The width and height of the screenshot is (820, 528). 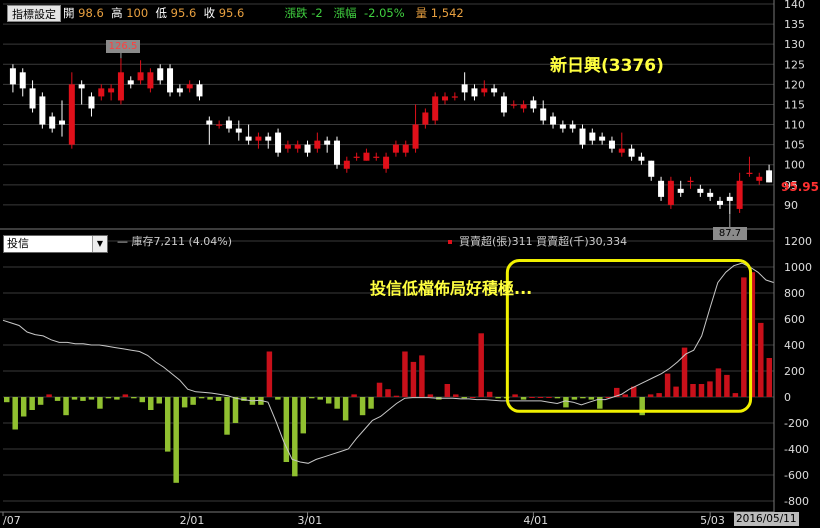 I want to click on low-label: 低, so click(x=161, y=13).